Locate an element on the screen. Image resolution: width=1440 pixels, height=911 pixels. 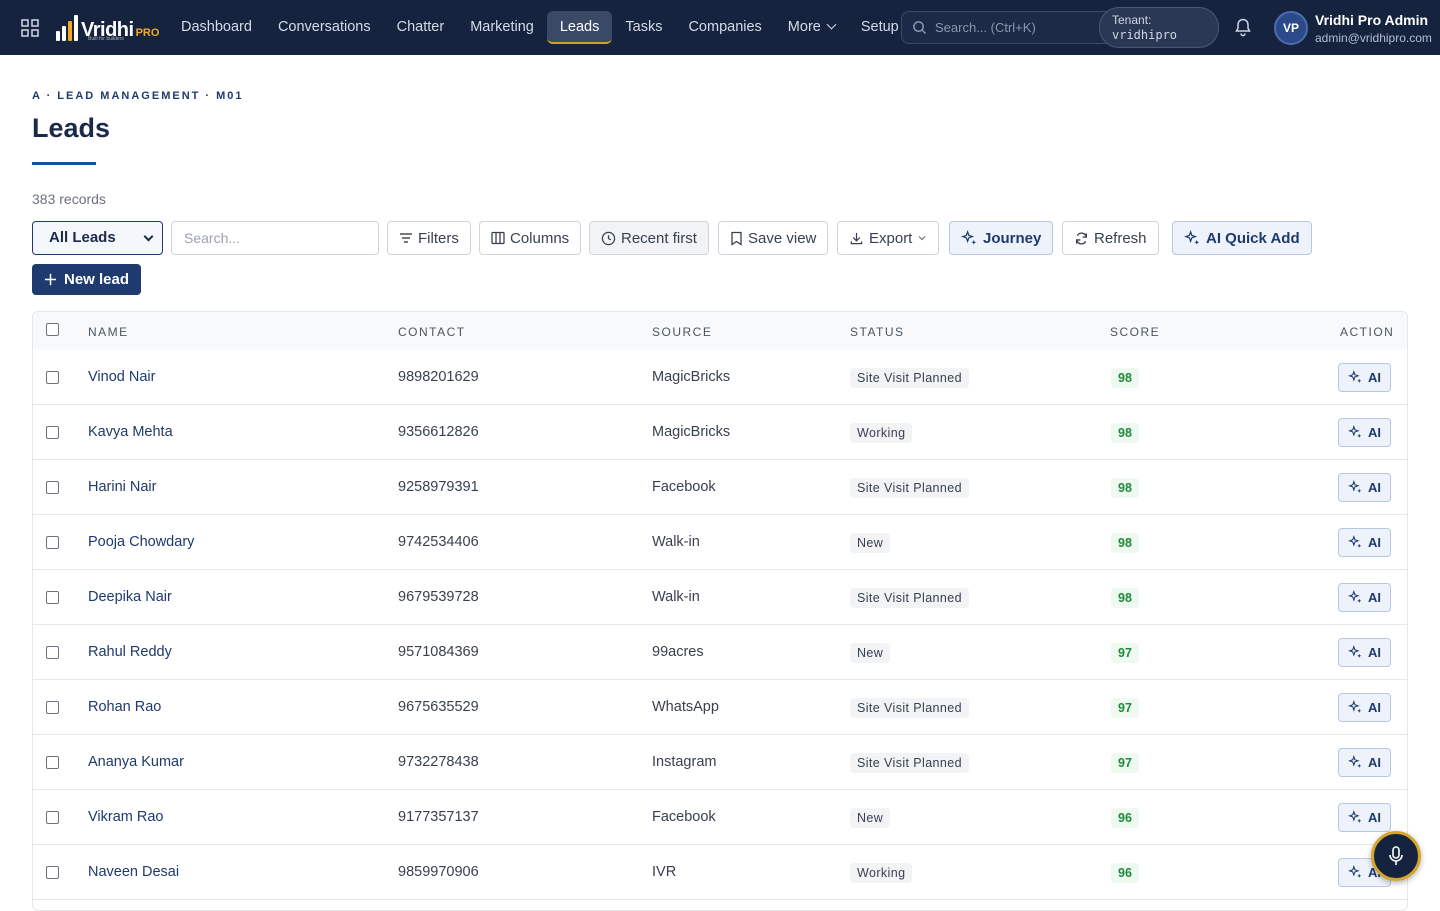
nav-item-tasks: Tasks is located at coordinates (643, 27).